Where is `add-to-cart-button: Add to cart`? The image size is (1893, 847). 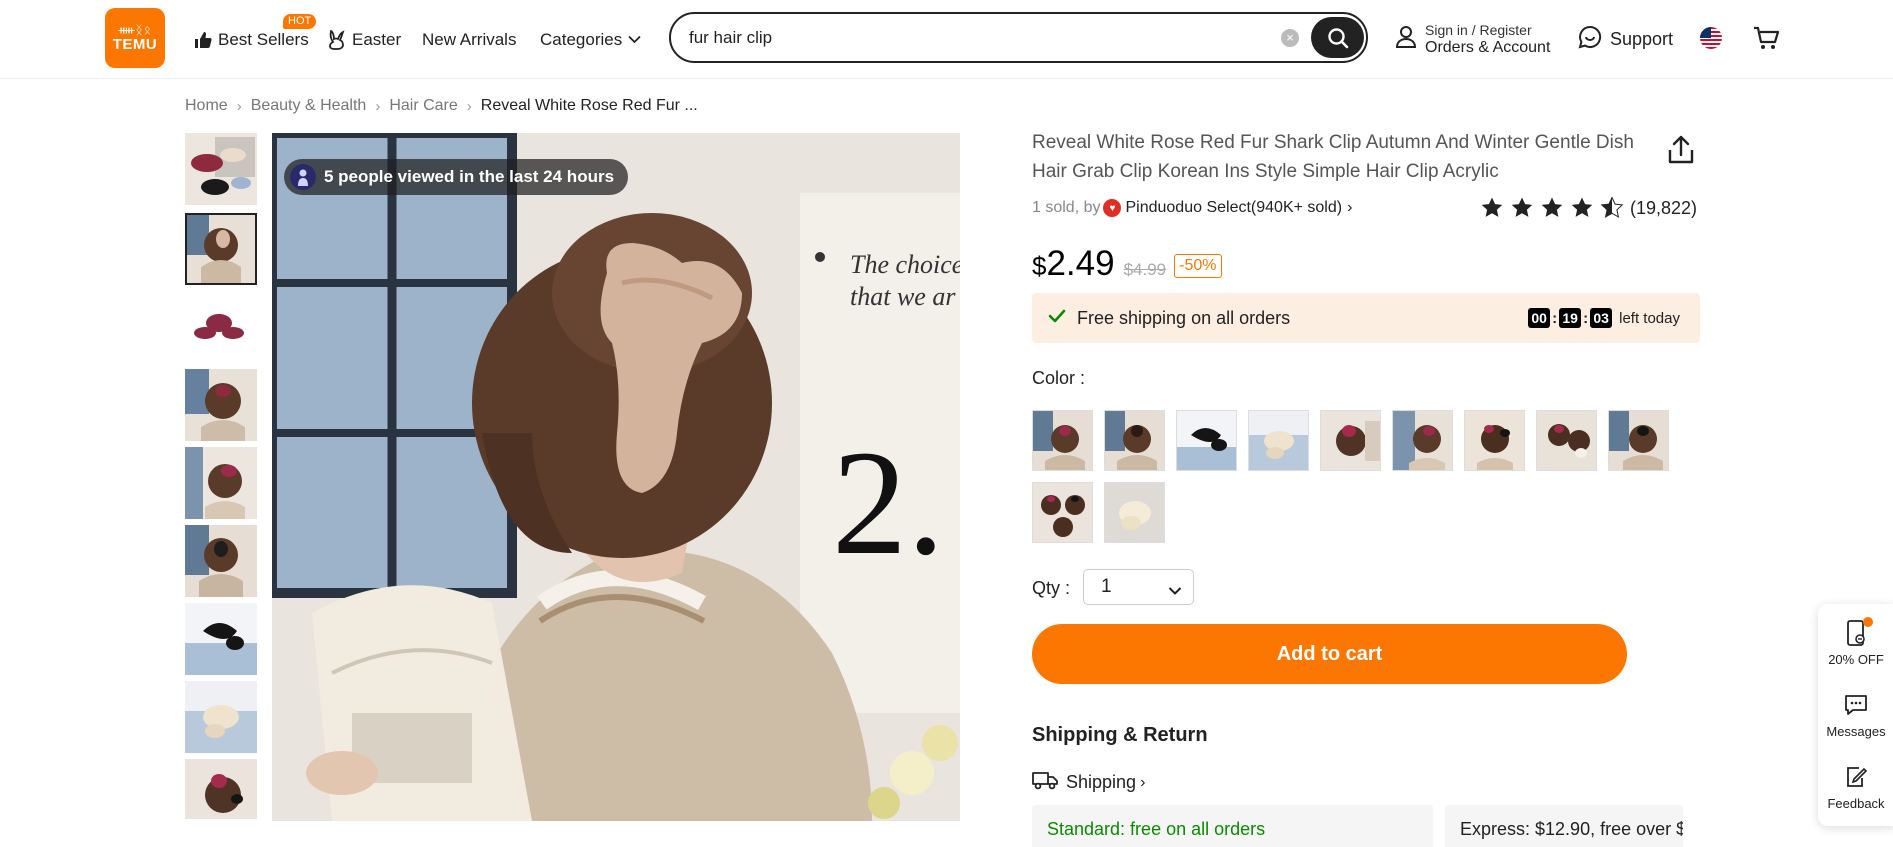
add-to-cart-button: Add to cart is located at coordinates (1329, 654).